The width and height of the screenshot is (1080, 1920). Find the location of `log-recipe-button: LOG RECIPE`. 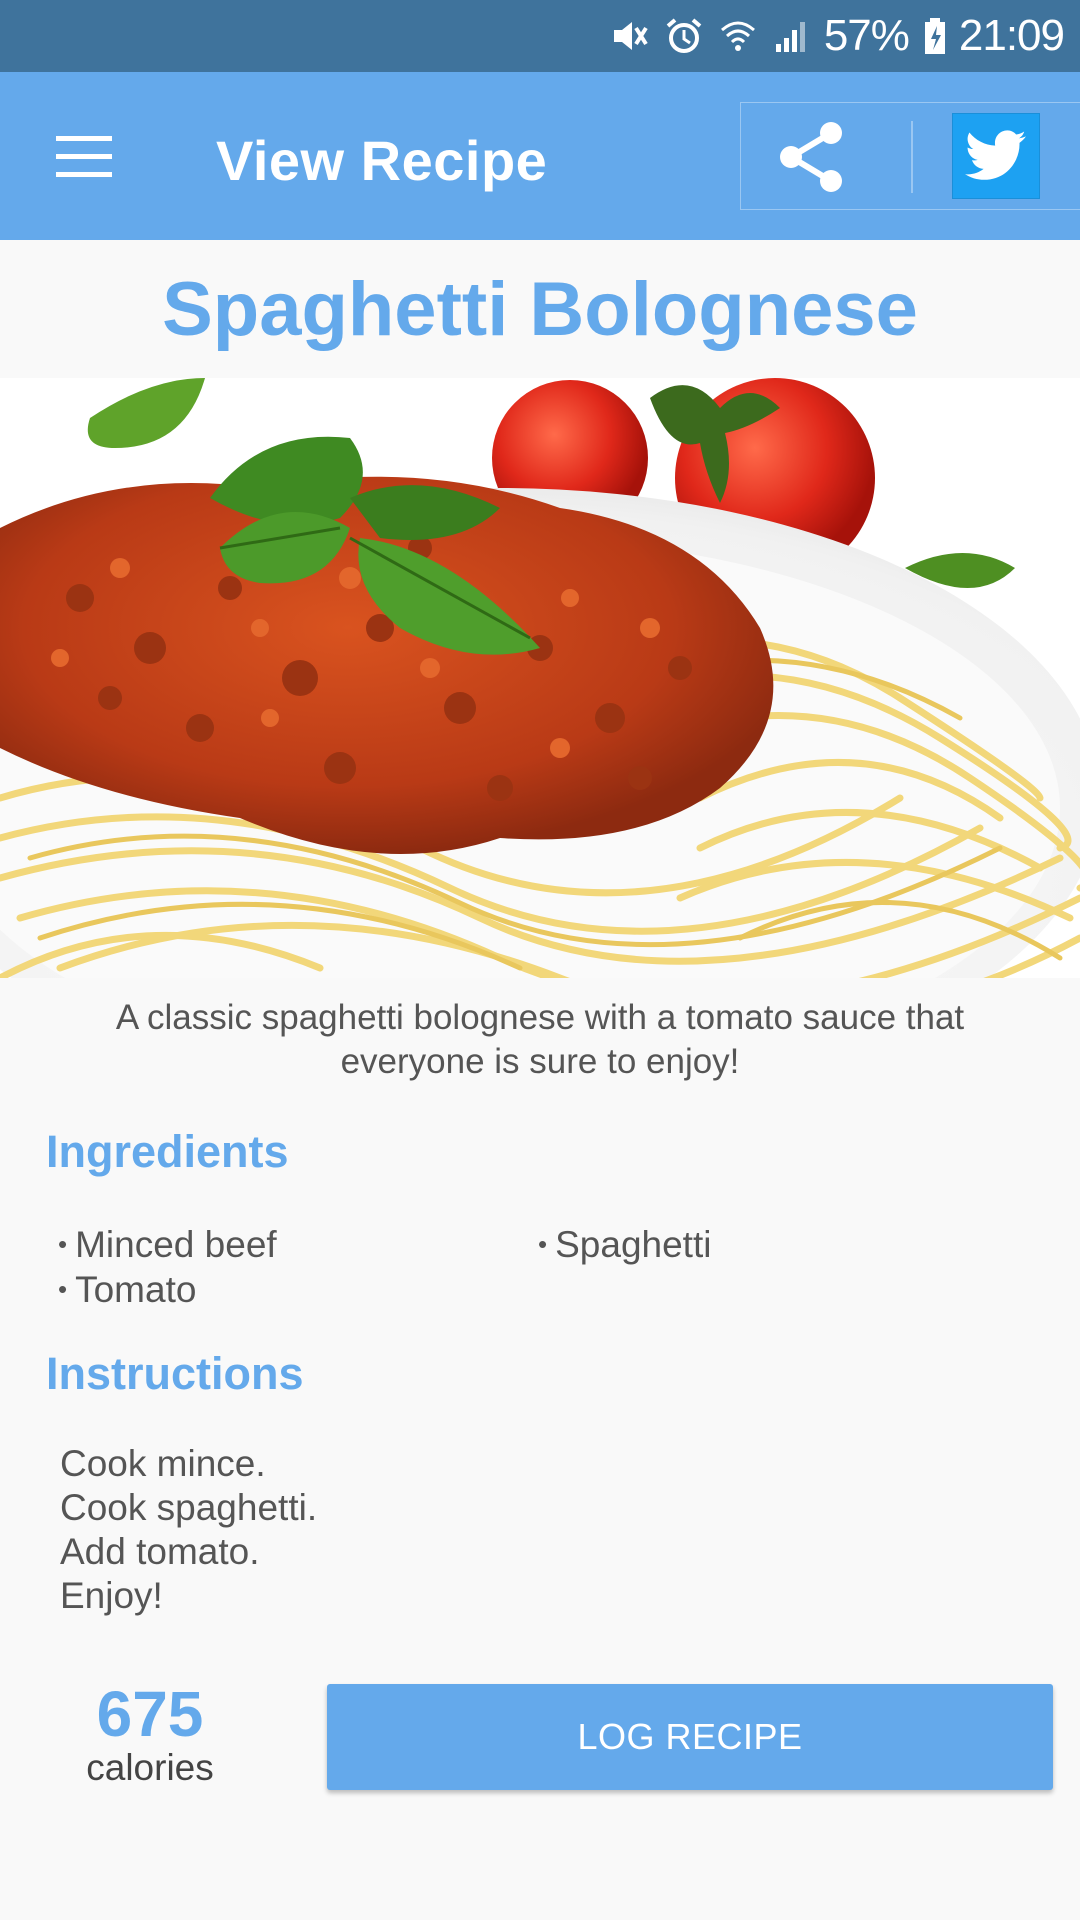

log-recipe-button: LOG RECIPE is located at coordinates (690, 1737).